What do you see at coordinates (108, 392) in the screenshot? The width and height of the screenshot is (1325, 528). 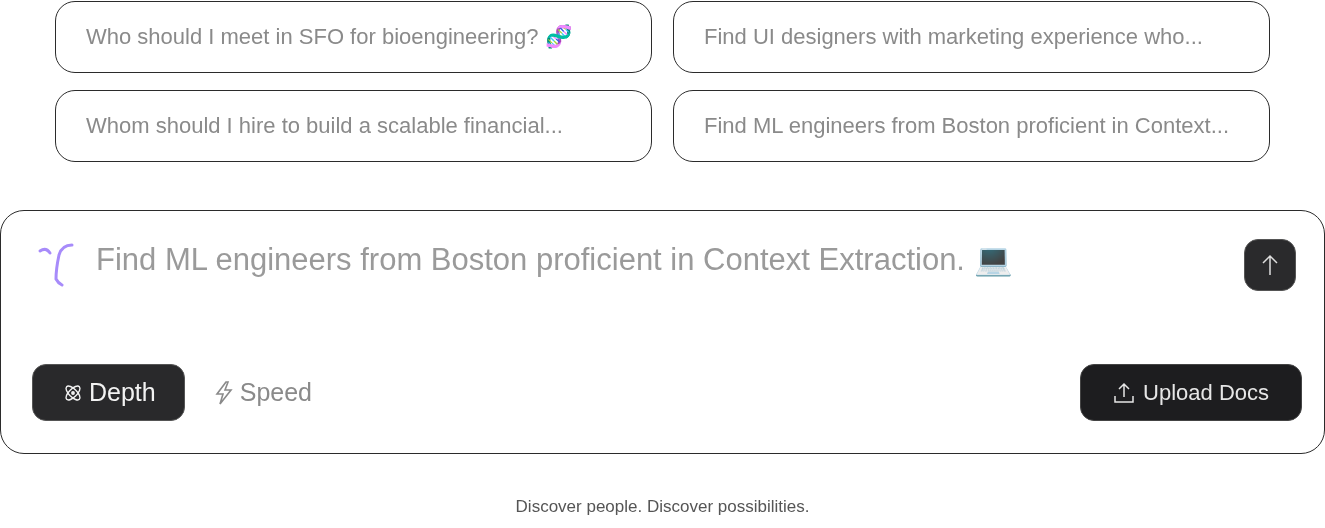 I see `mode-toggle: Depth` at bounding box center [108, 392].